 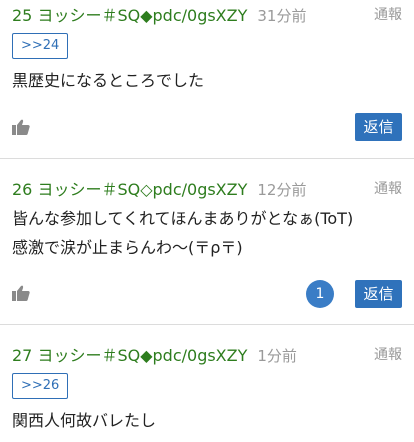 What do you see at coordinates (40, 46) in the screenshot?
I see `reply-anchor-link: >>24` at bounding box center [40, 46].